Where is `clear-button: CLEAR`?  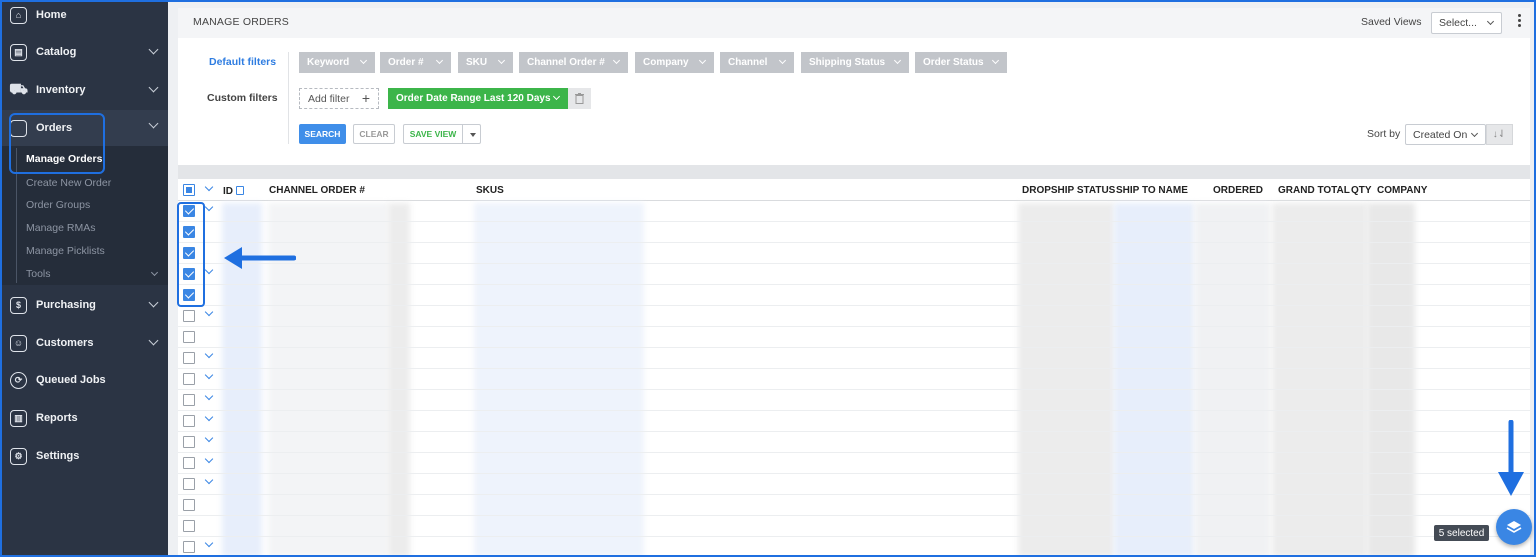 clear-button: CLEAR is located at coordinates (374, 134).